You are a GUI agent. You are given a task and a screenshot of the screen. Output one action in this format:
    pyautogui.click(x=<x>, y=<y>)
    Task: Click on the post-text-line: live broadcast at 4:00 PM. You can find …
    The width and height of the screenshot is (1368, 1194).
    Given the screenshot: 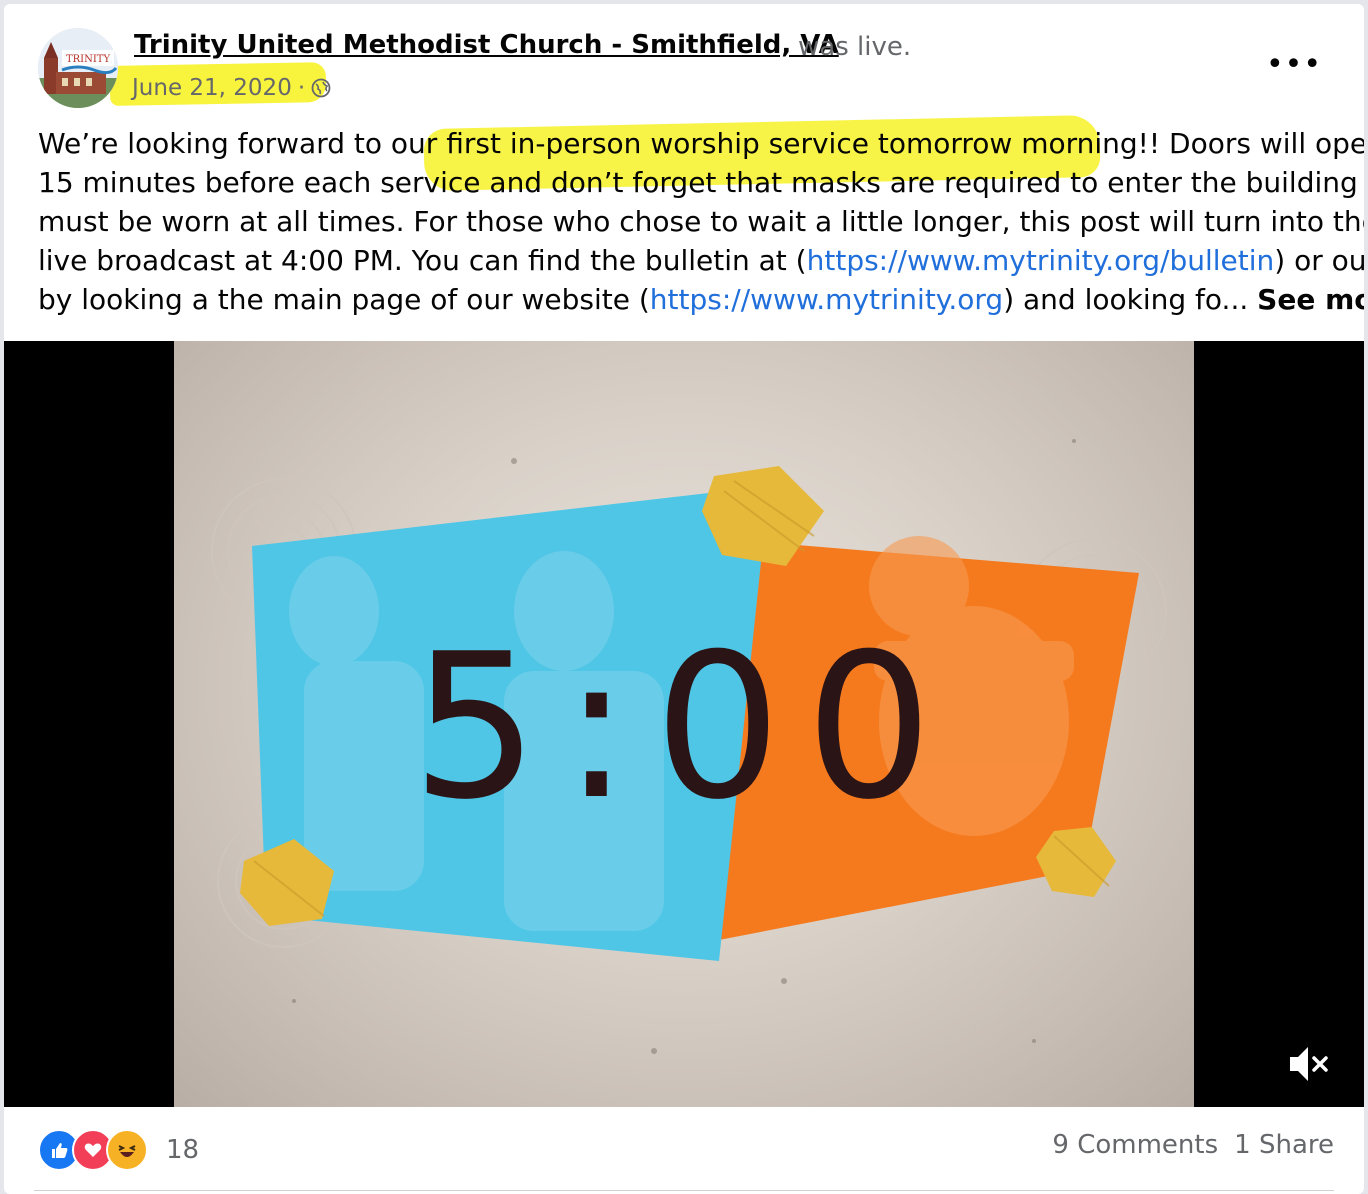 What is the action you would take?
    pyautogui.click(x=701, y=260)
    